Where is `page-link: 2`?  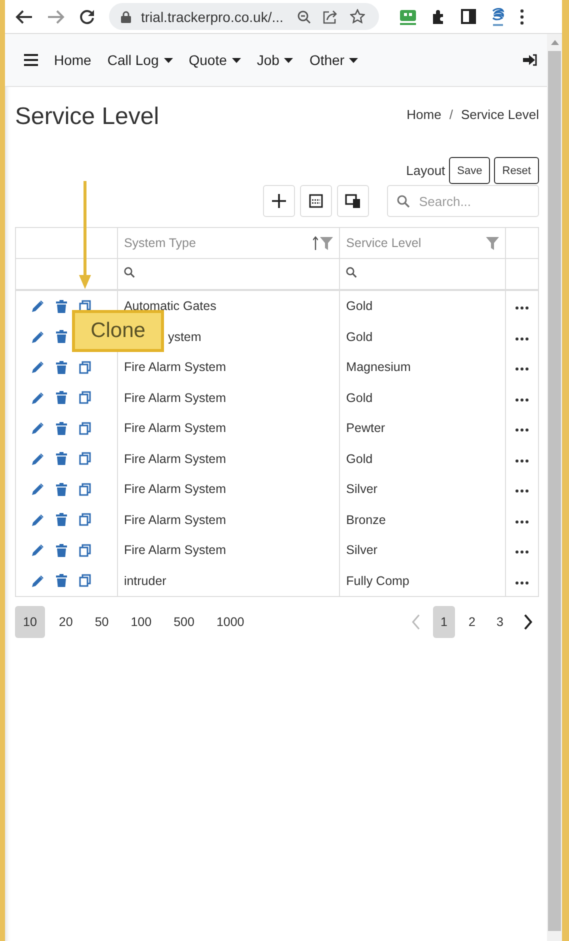
page-link: 2 is located at coordinates (472, 622).